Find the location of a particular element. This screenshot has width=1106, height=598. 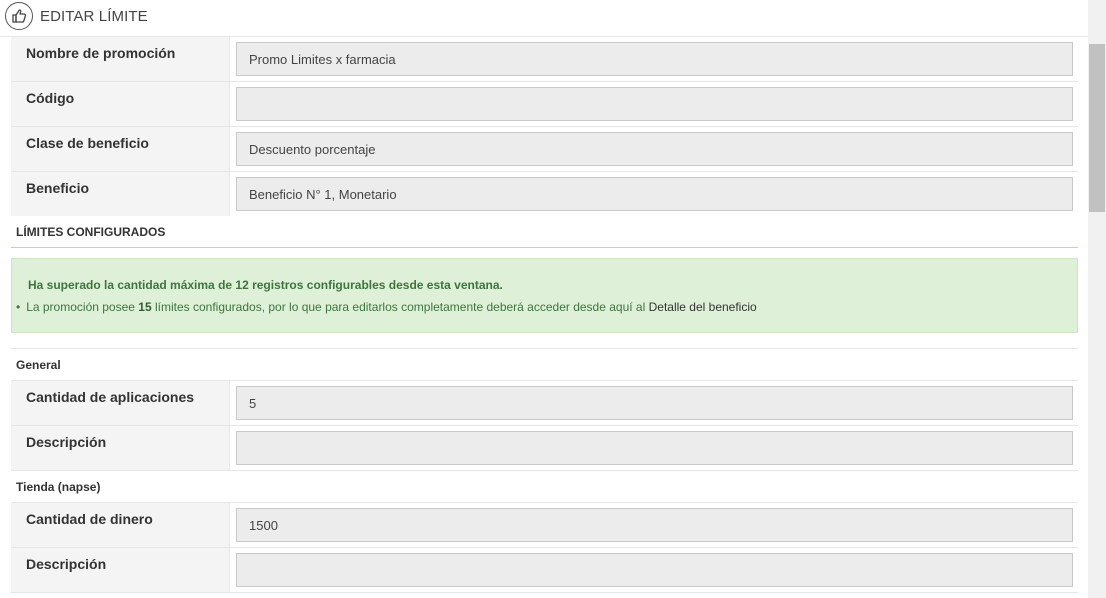

form-row-benefit: Beneficio is located at coordinates (544, 194).